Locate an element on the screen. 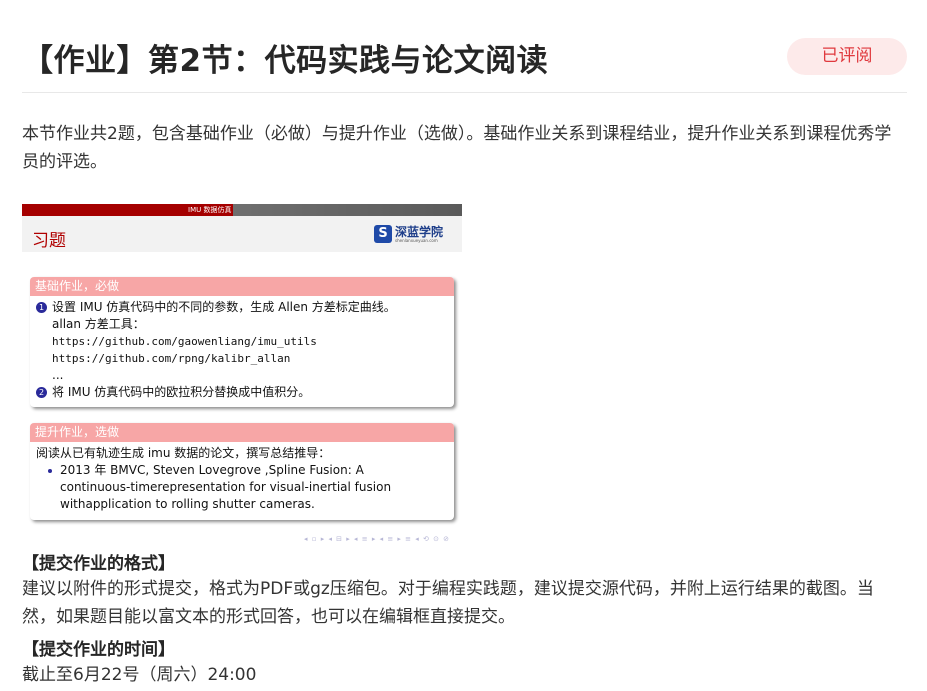 The width and height of the screenshot is (927, 691). deadline-text: 截止至6月22号（周六）24:00 is located at coordinates (139, 675).